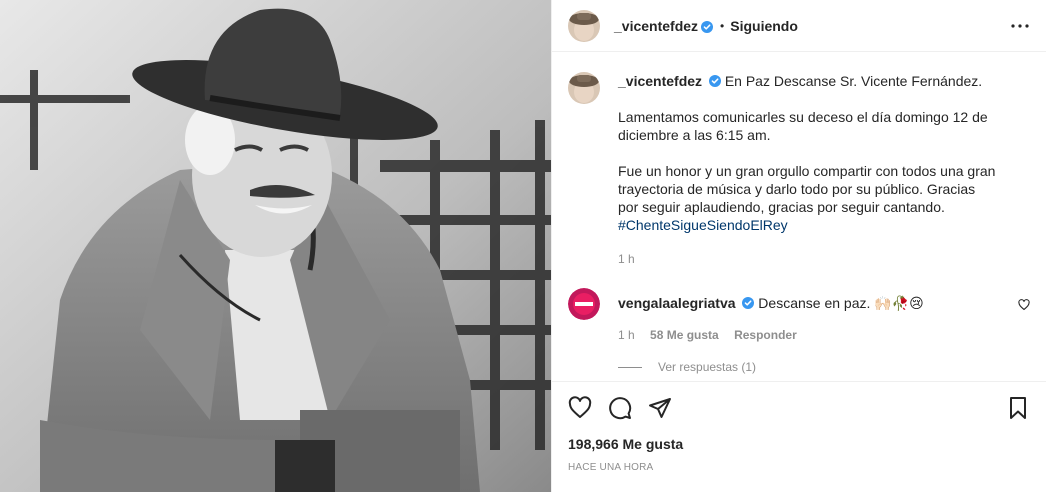  What do you see at coordinates (808, 259) in the screenshot?
I see `caption-time: 1 h` at bounding box center [808, 259].